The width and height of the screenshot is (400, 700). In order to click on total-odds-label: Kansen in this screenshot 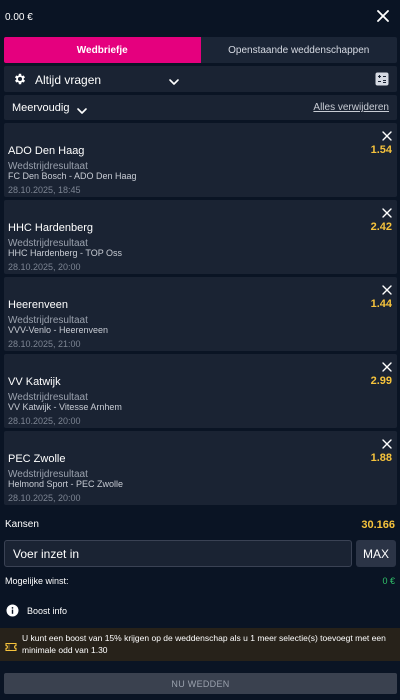, I will do `click(22, 524)`.